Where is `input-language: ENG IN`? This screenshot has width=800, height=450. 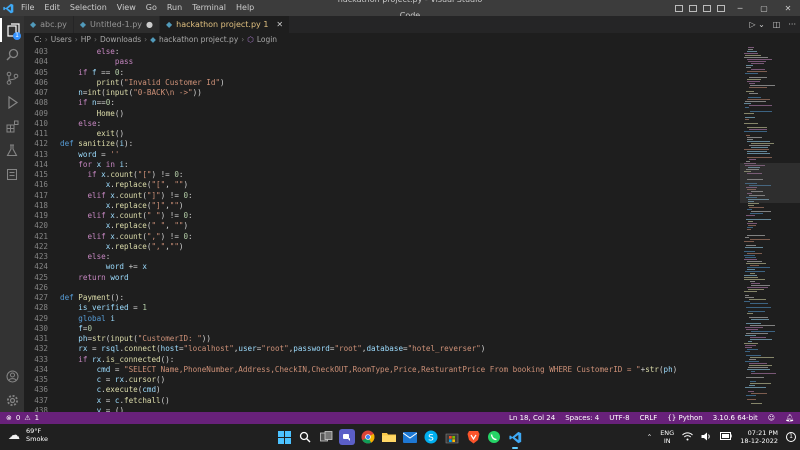
input-language: ENG IN is located at coordinates (667, 437).